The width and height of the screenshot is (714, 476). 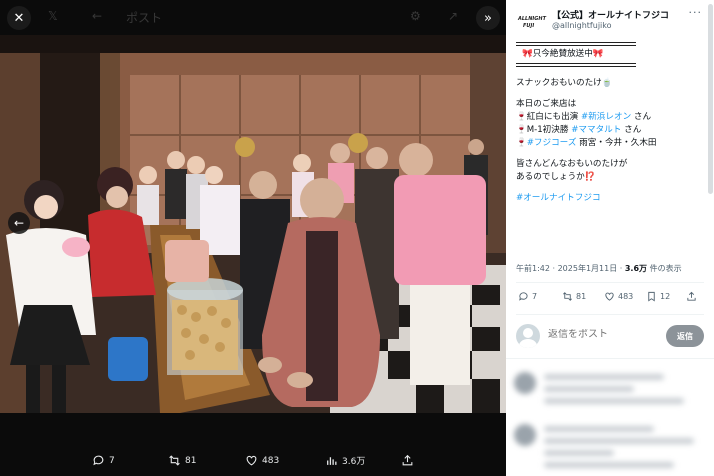 I want to click on like-action: 483, so click(x=262, y=460).